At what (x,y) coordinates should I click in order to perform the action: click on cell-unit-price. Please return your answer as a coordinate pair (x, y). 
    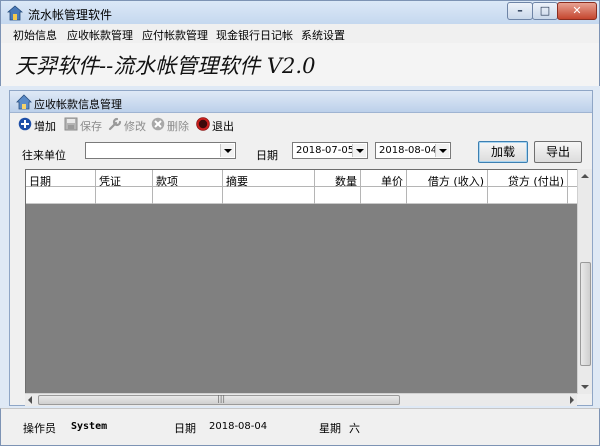
    Looking at the image, I should click on (384, 195).